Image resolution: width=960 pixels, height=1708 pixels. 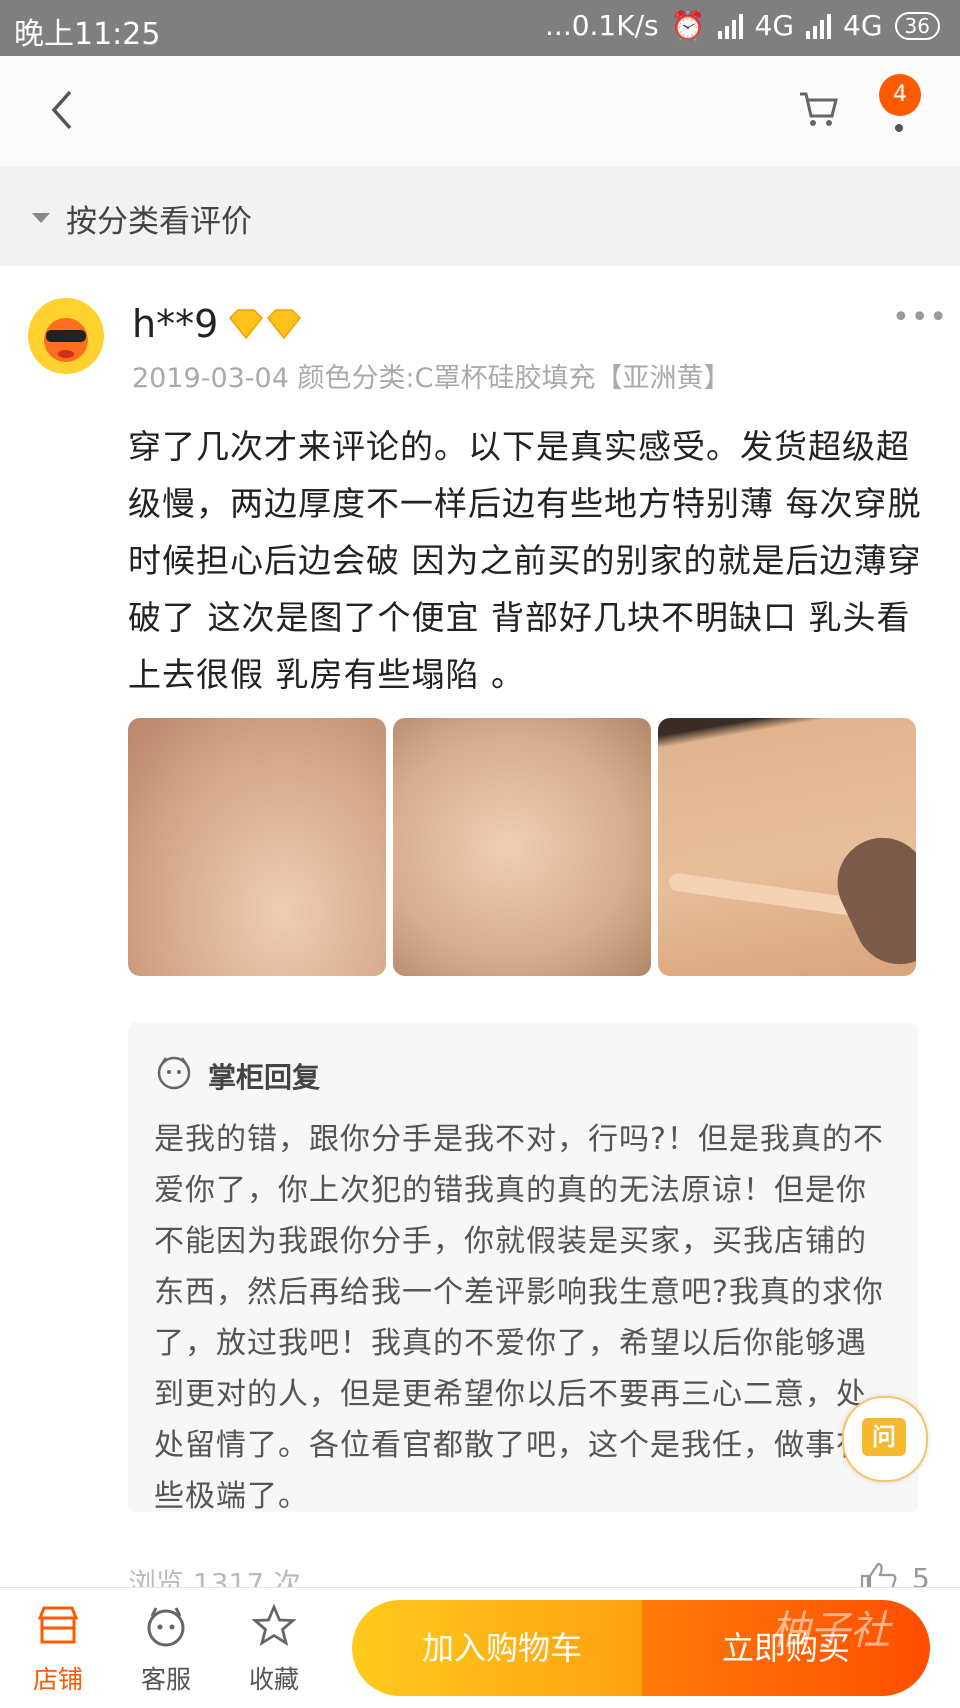 I want to click on tab-favorite-label: 收藏, so click(x=273, y=1679).